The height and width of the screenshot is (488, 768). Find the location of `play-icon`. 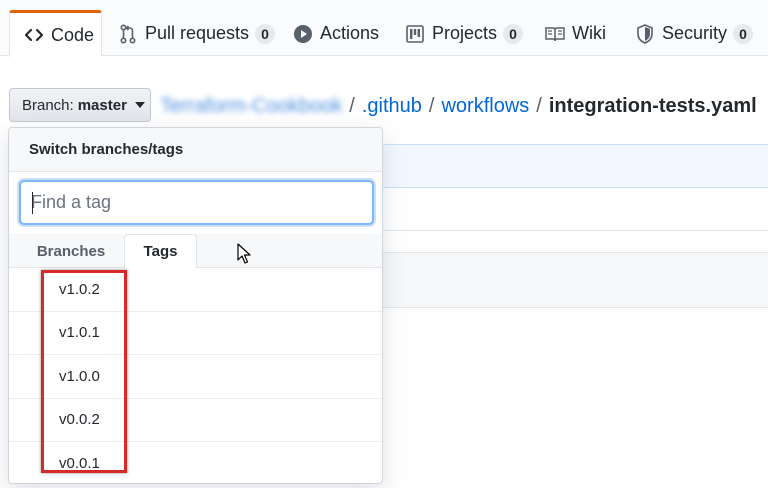

play-icon is located at coordinates (303, 34).